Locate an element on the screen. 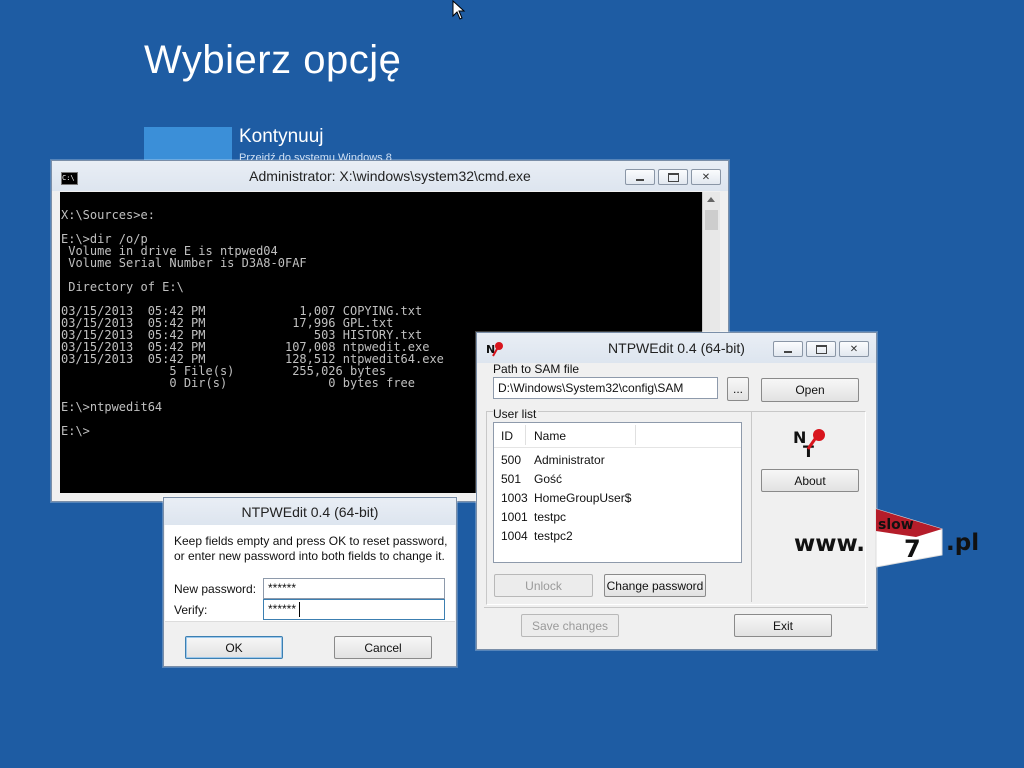 This screenshot has width=1024, height=768. column-header-id: ID is located at coordinates (507, 436).